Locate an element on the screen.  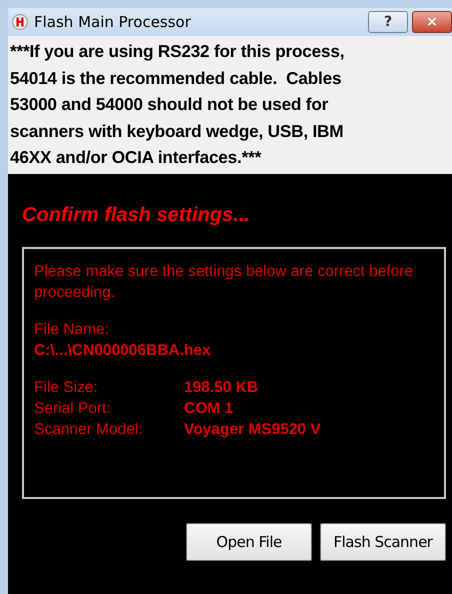
flash-scanner-button: Flash Scanner is located at coordinates (383, 541).